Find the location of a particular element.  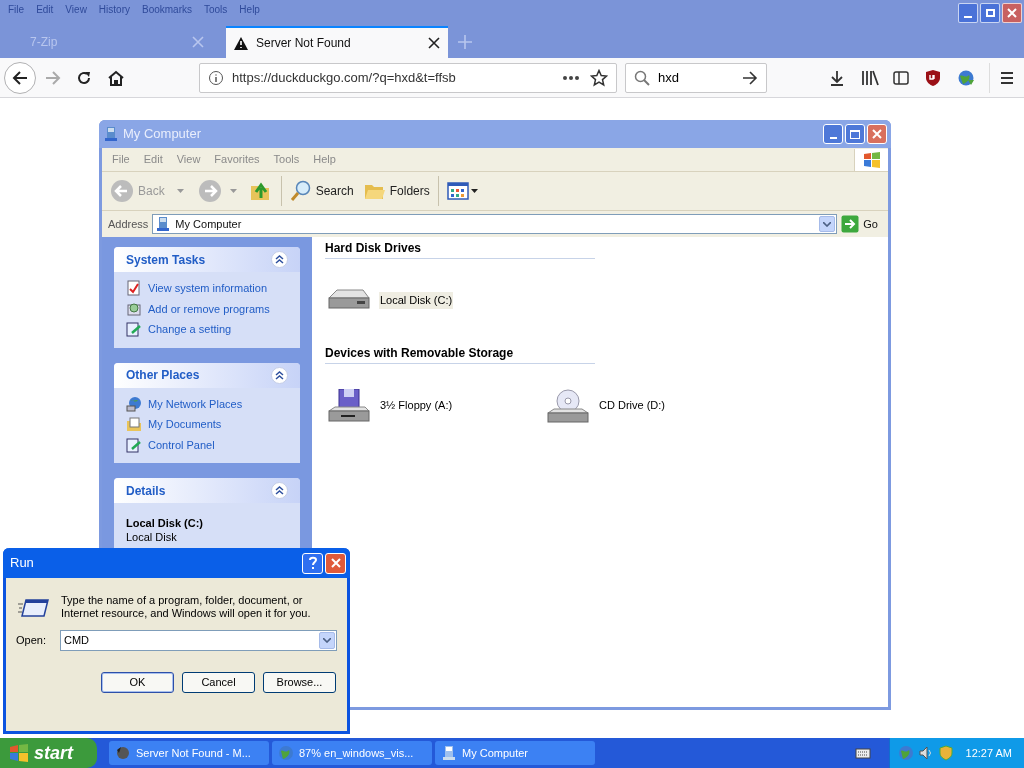

info-icon is located at coordinates (216, 77).